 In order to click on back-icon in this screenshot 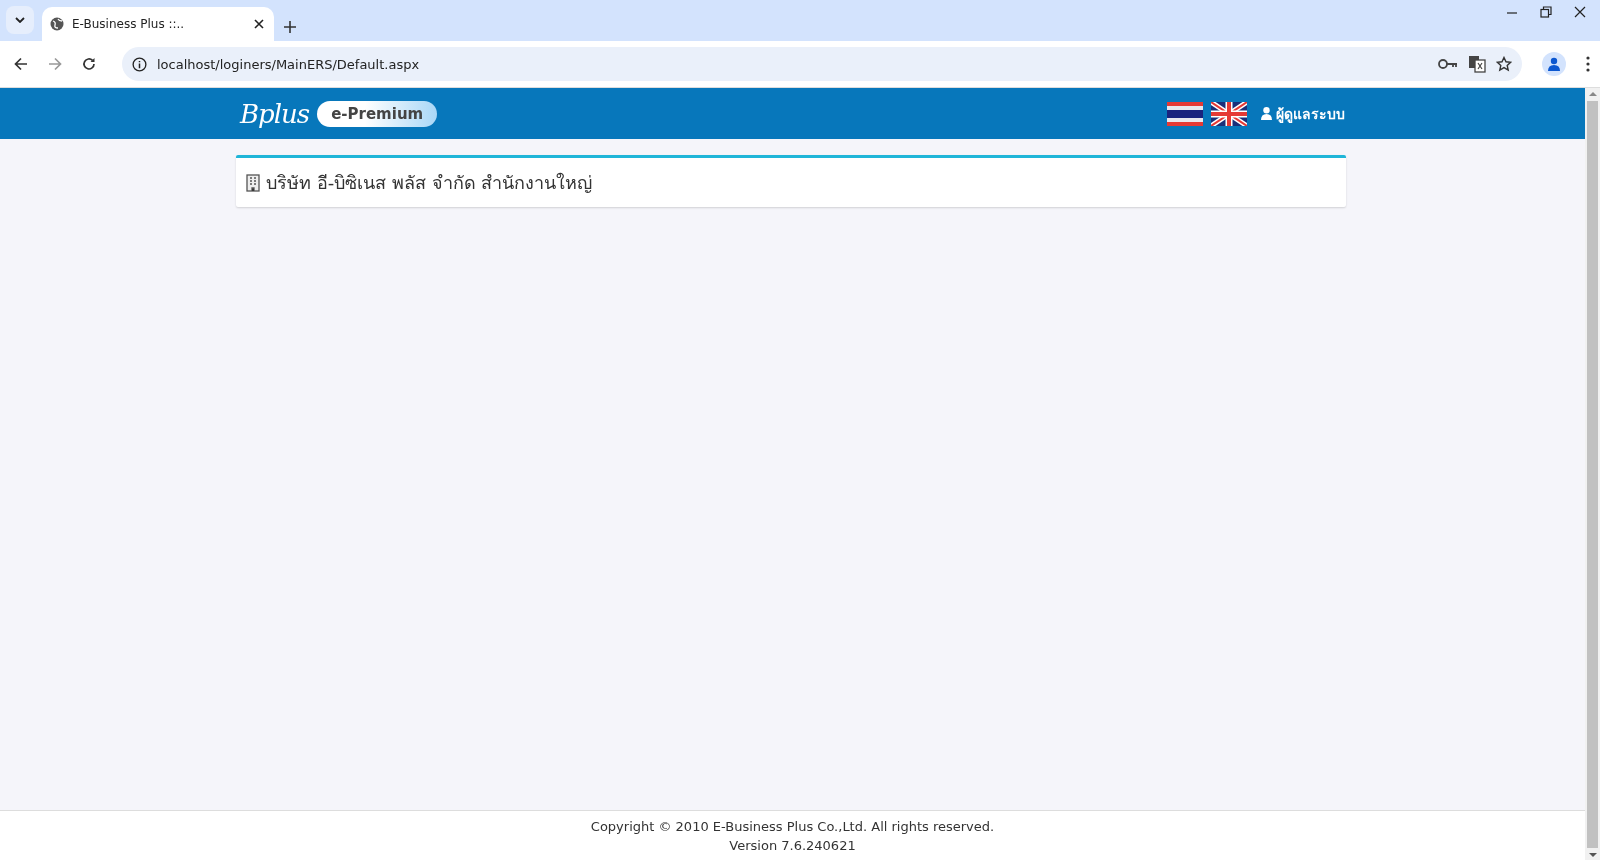, I will do `click(21, 64)`.